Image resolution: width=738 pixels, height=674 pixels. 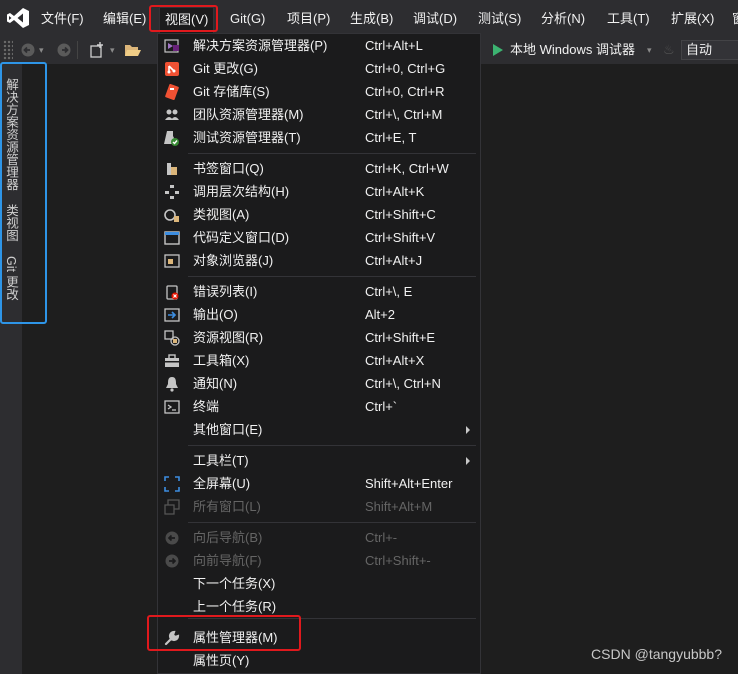 I want to click on menu-item-label: 测试资源管理器(T), so click(x=247, y=137).